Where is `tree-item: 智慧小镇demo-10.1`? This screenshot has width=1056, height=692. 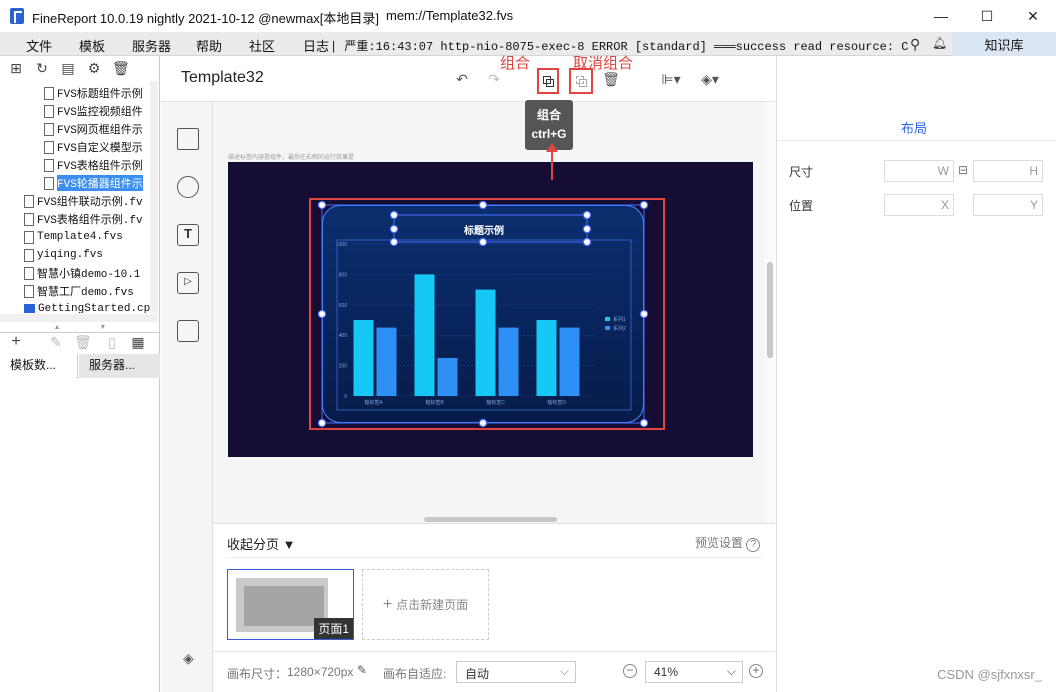 tree-item: 智慧小镇demo-10.1 is located at coordinates (82, 273).